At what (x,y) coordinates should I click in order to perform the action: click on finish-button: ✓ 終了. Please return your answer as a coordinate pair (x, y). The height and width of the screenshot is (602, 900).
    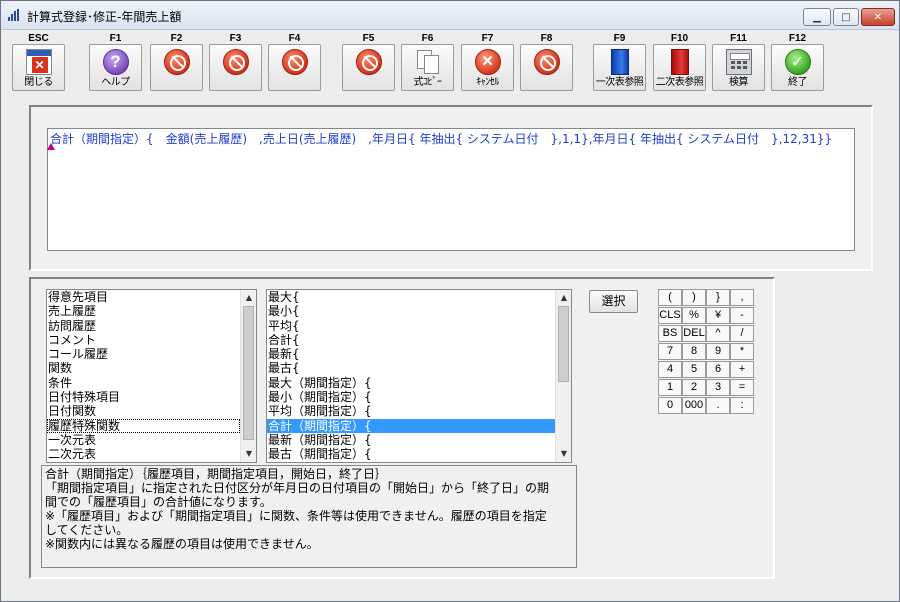
    Looking at the image, I should click on (797, 67).